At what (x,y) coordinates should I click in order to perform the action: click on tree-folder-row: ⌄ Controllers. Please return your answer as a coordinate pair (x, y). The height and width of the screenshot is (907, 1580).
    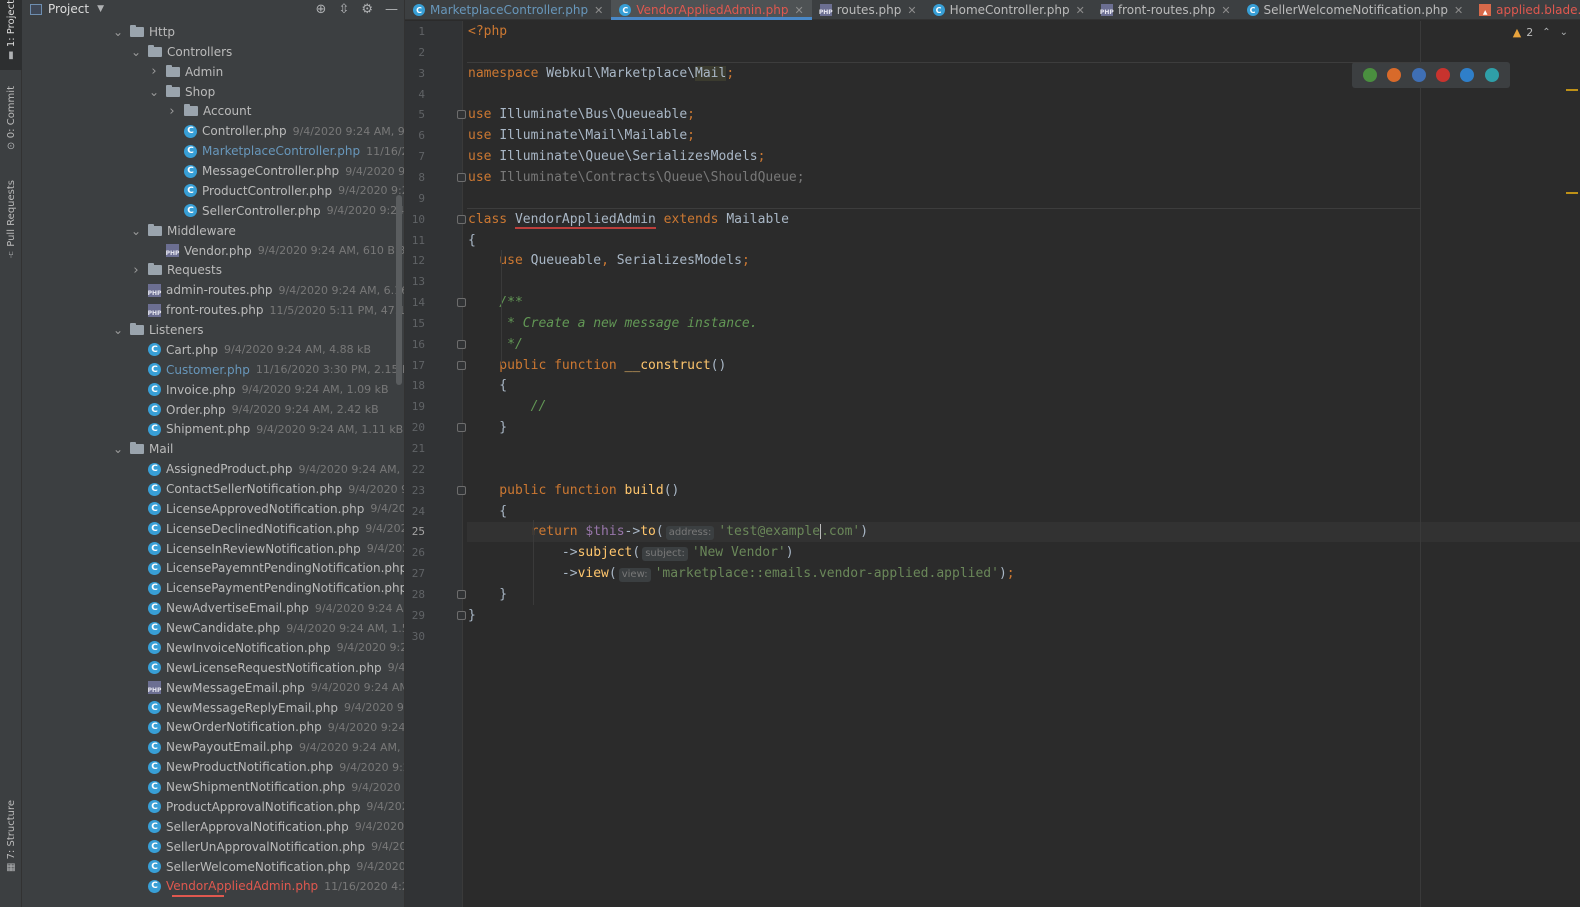
    Looking at the image, I should click on (181, 52).